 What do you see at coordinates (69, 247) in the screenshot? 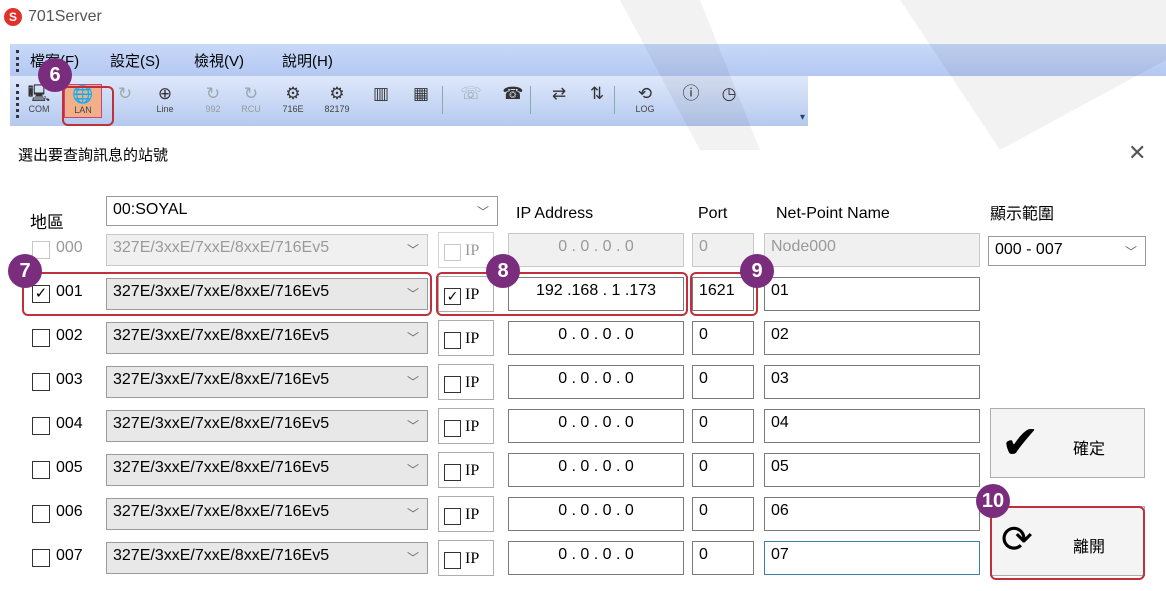
I see `station-number-000: 000` at bounding box center [69, 247].